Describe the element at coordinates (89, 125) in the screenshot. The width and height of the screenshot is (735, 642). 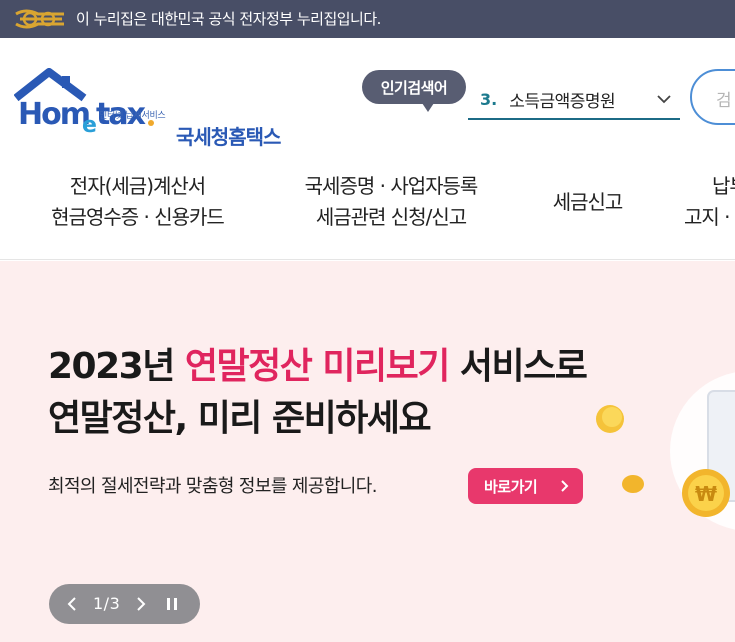
I see `svg-text: e` at that location.